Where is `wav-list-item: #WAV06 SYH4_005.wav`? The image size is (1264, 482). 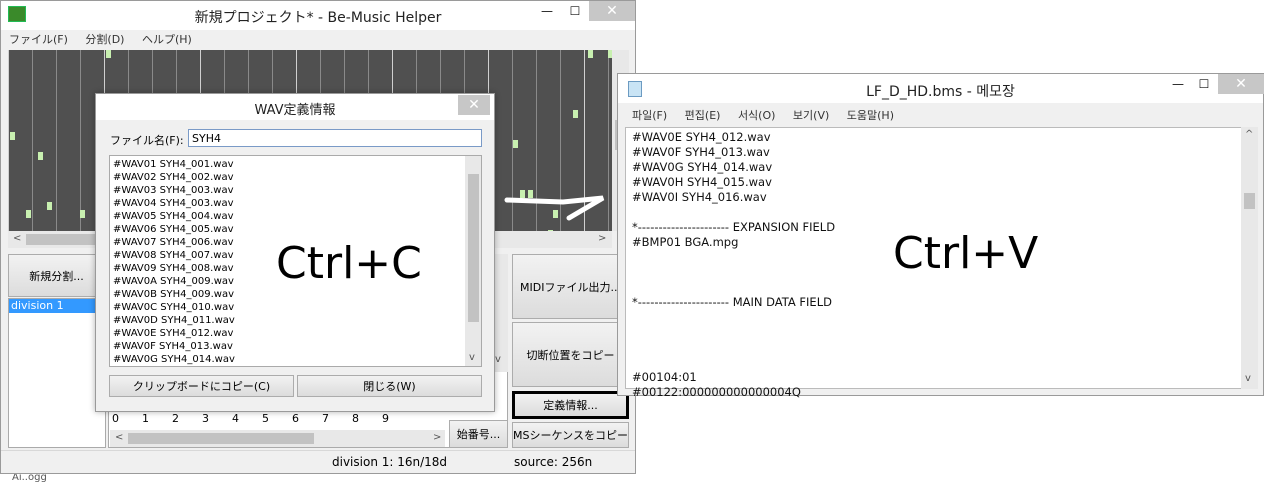 wav-list-item: #WAV06 SYH4_005.wav is located at coordinates (174, 229).